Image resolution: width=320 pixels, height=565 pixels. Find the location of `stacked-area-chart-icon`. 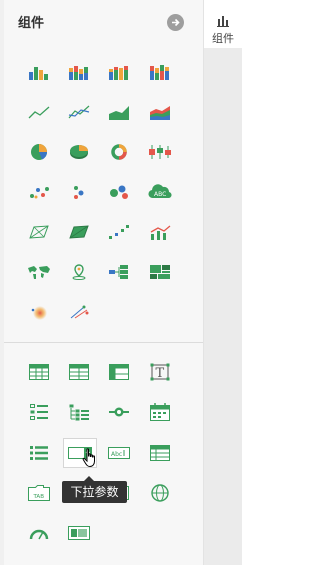

stacked-area-chart-icon is located at coordinates (160, 112).